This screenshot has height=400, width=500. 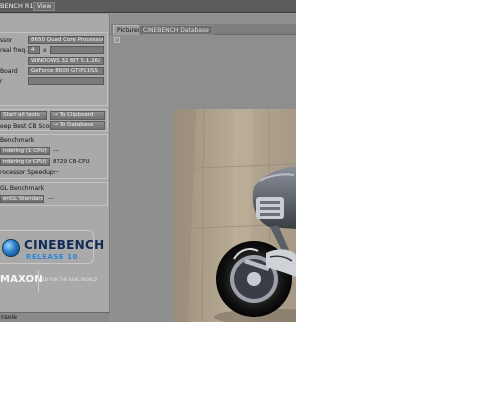 What do you see at coordinates (45, 50) in the screenshot?
I see `cores-separator: x` at bounding box center [45, 50].